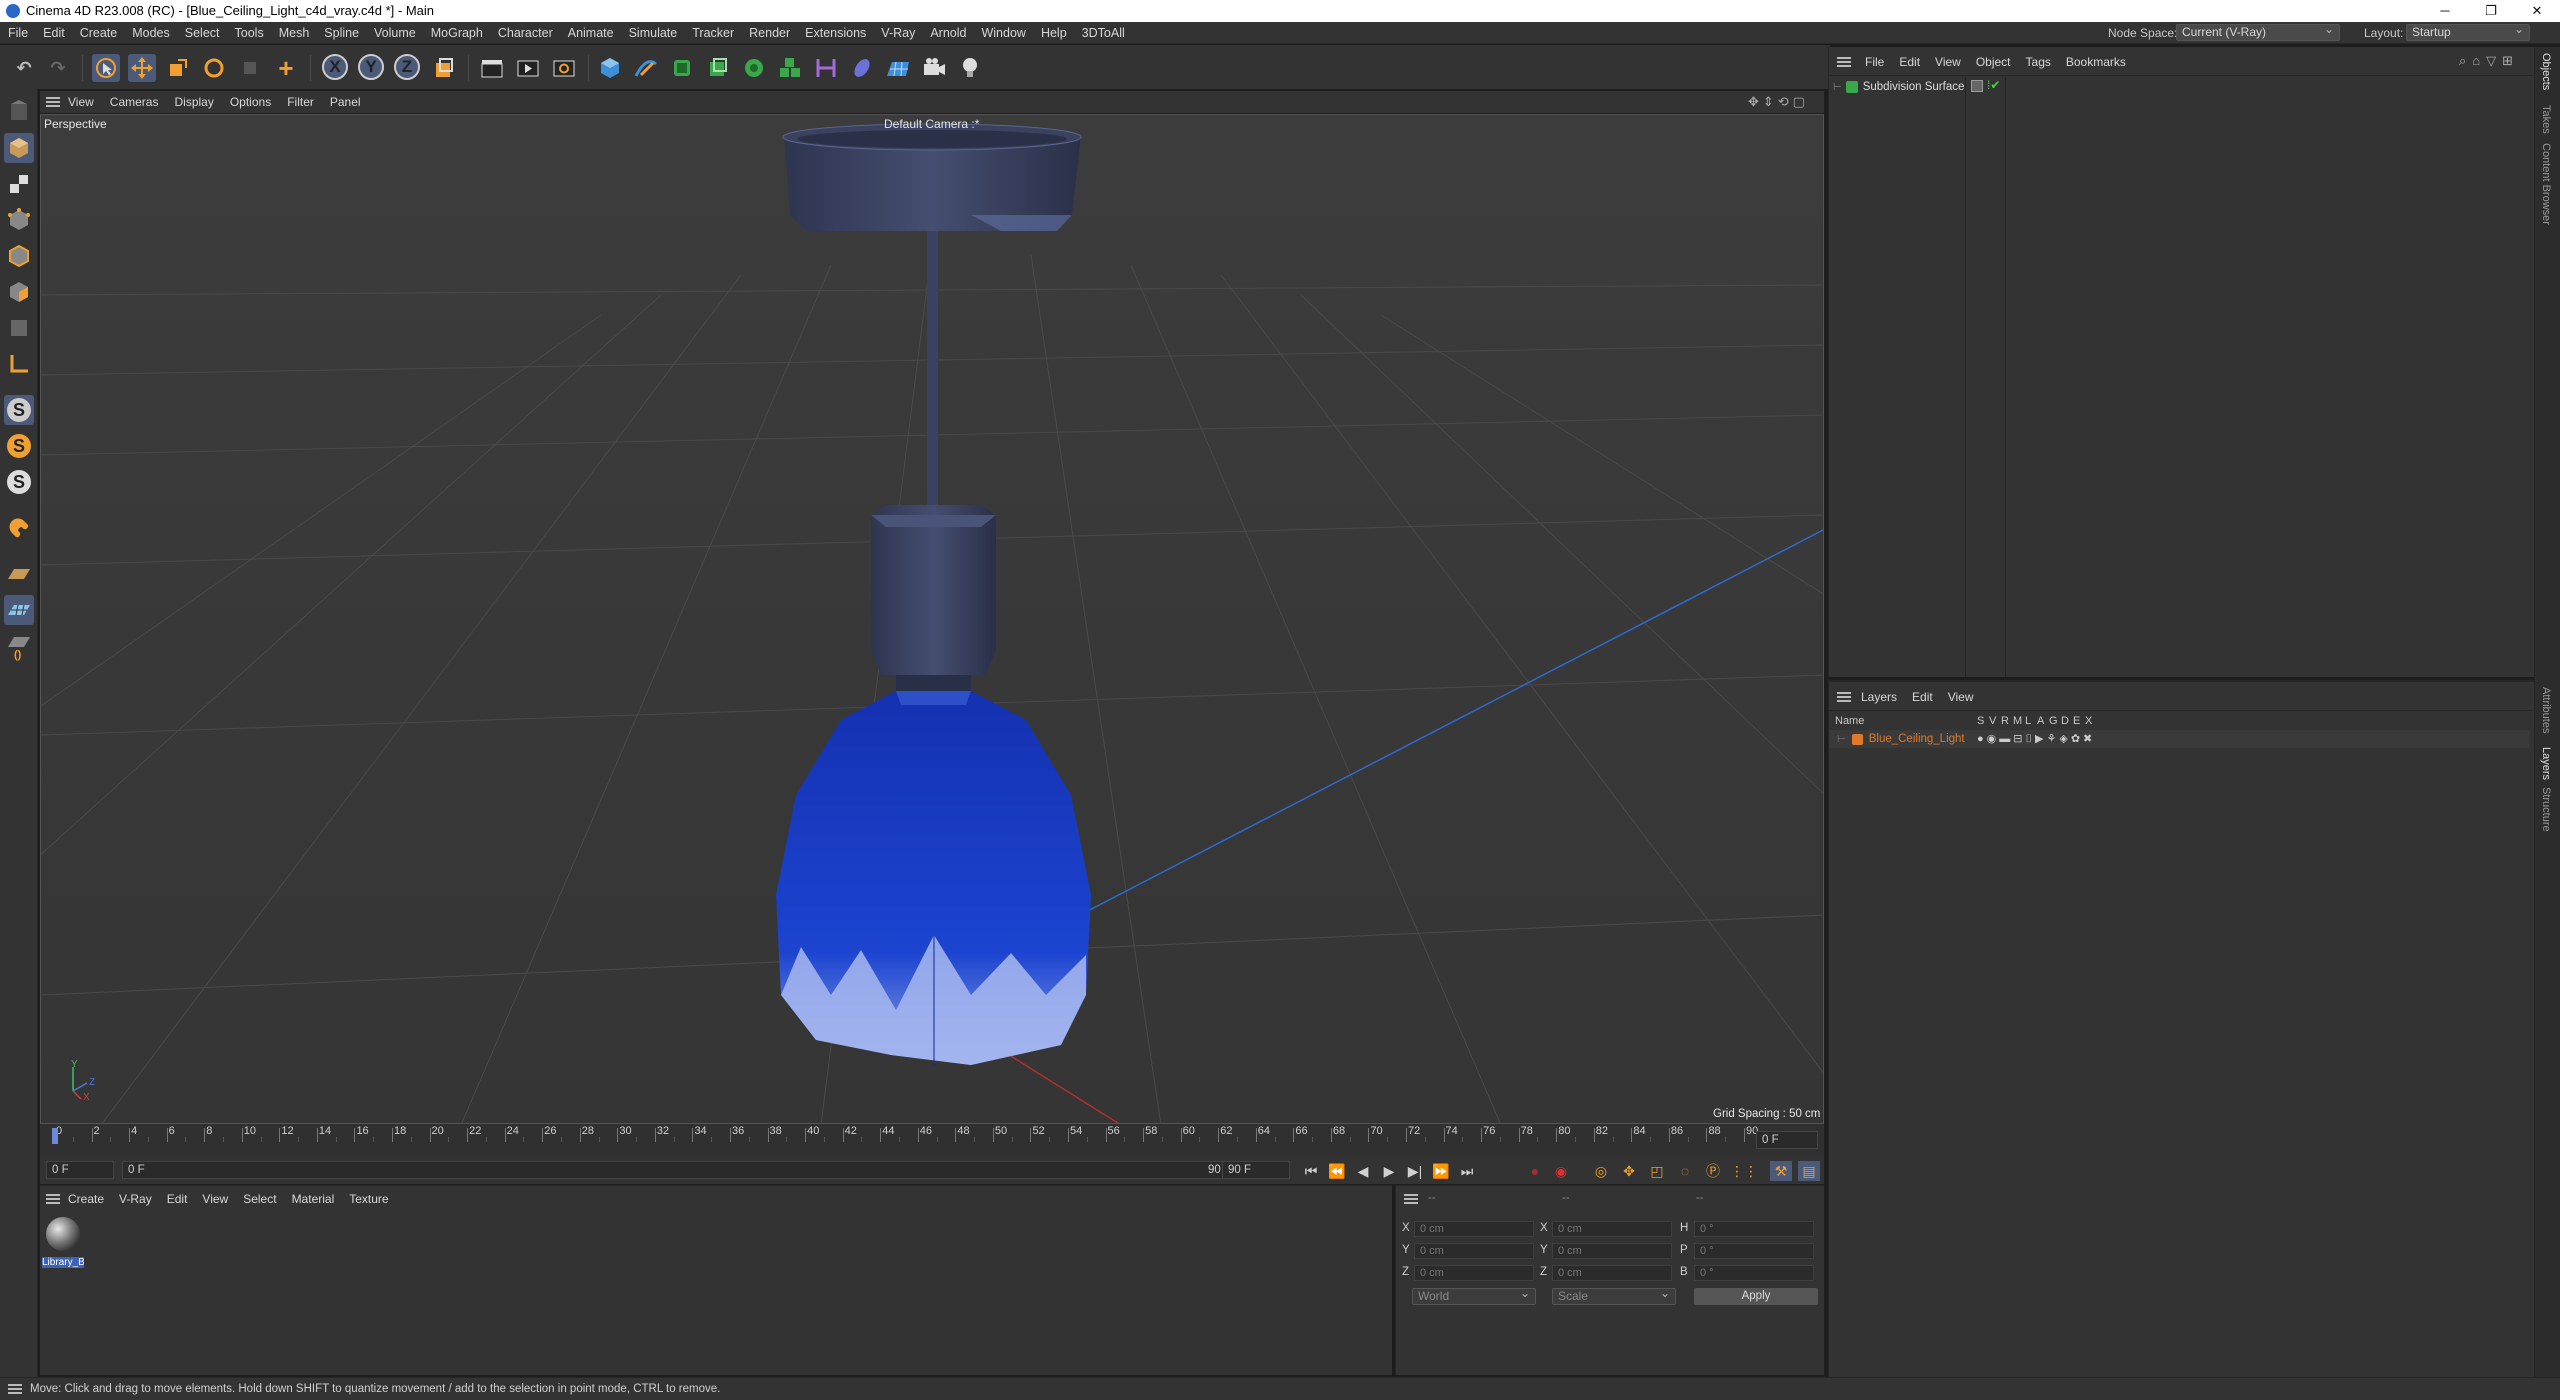 The width and height of the screenshot is (2560, 1400). What do you see at coordinates (19, 292) in the screenshot?
I see `polygon-mode-icon` at bounding box center [19, 292].